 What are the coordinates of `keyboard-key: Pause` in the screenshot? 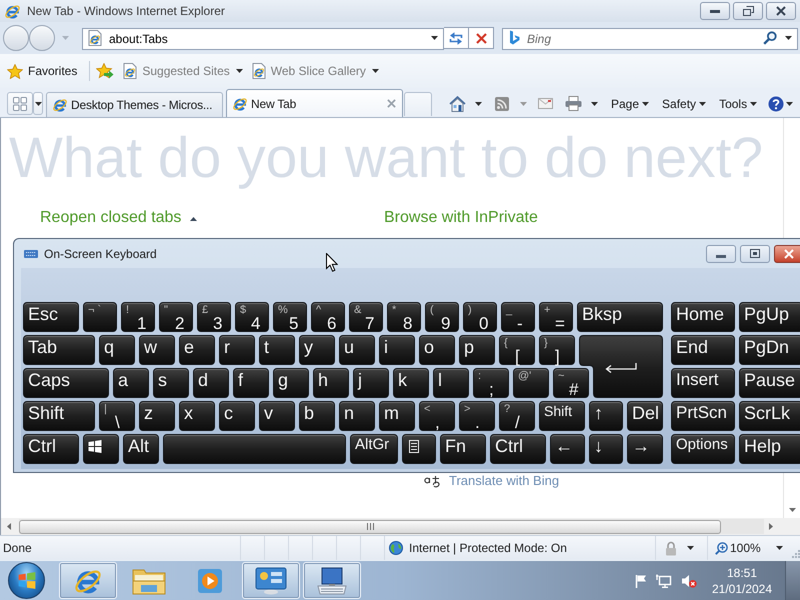 It's located at (769, 383).